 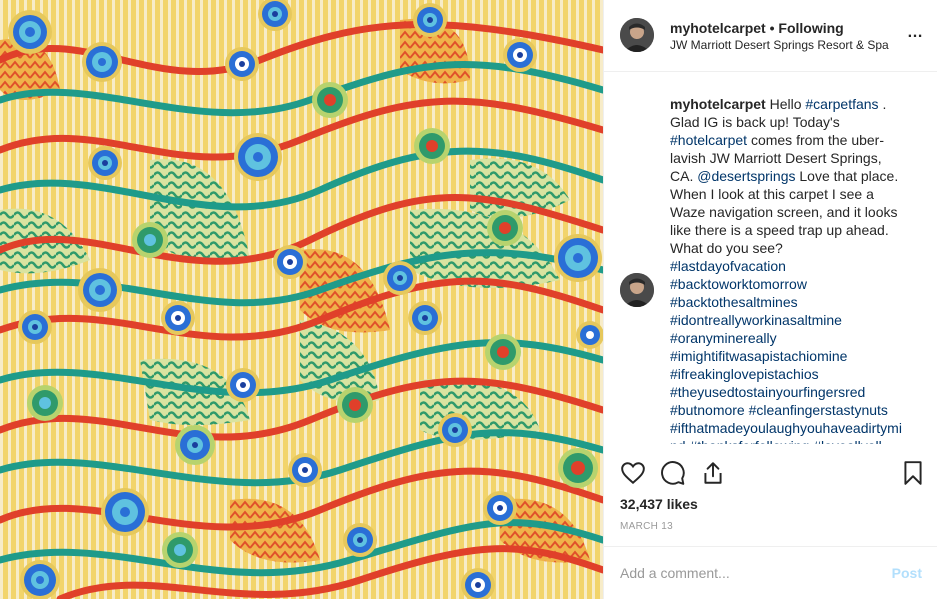 What do you see at coordinates (788, 45) in the screenshot?
I see `location-link: JW Marriott Desert Springs Resort & Spa` at bounding box center [788, 45].